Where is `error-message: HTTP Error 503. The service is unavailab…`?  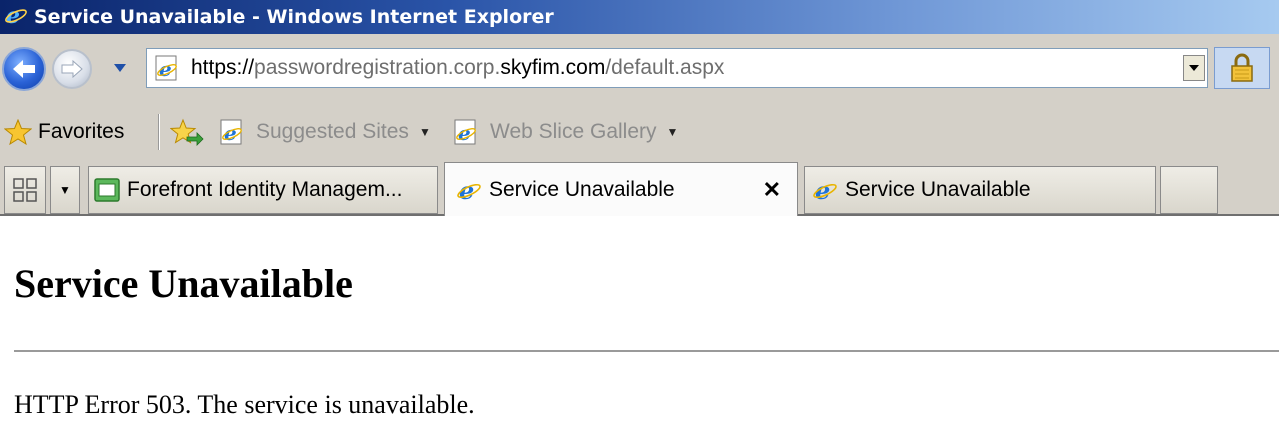 error-message: HTTP Error 503. The service is unavailab… is located at coordinates (244, 404).